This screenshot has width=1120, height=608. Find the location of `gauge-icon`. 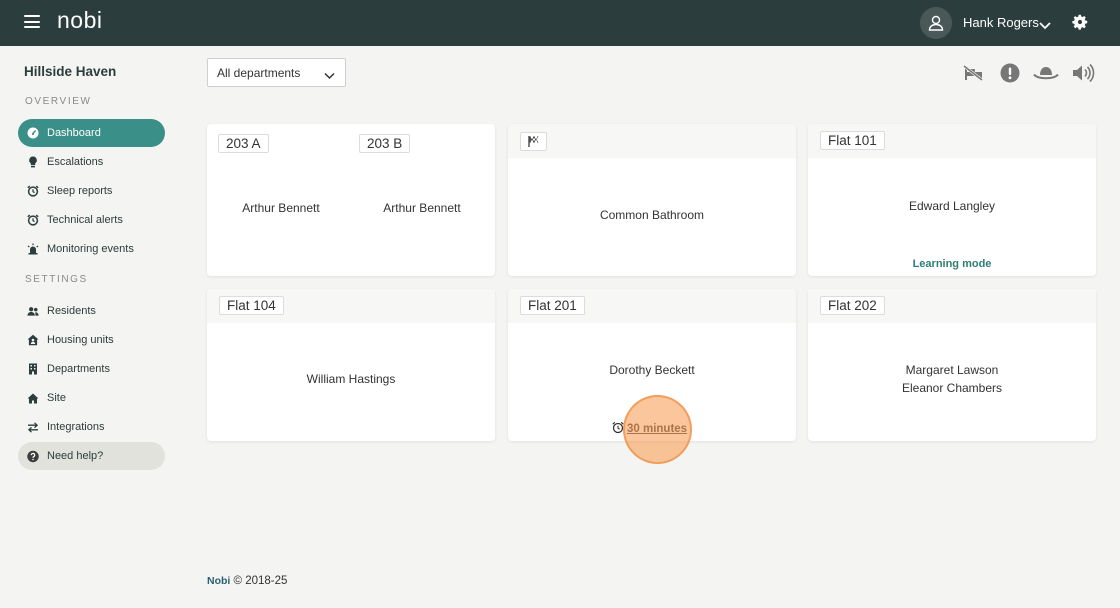

gauge-icon is located at coordinates (33, 133).